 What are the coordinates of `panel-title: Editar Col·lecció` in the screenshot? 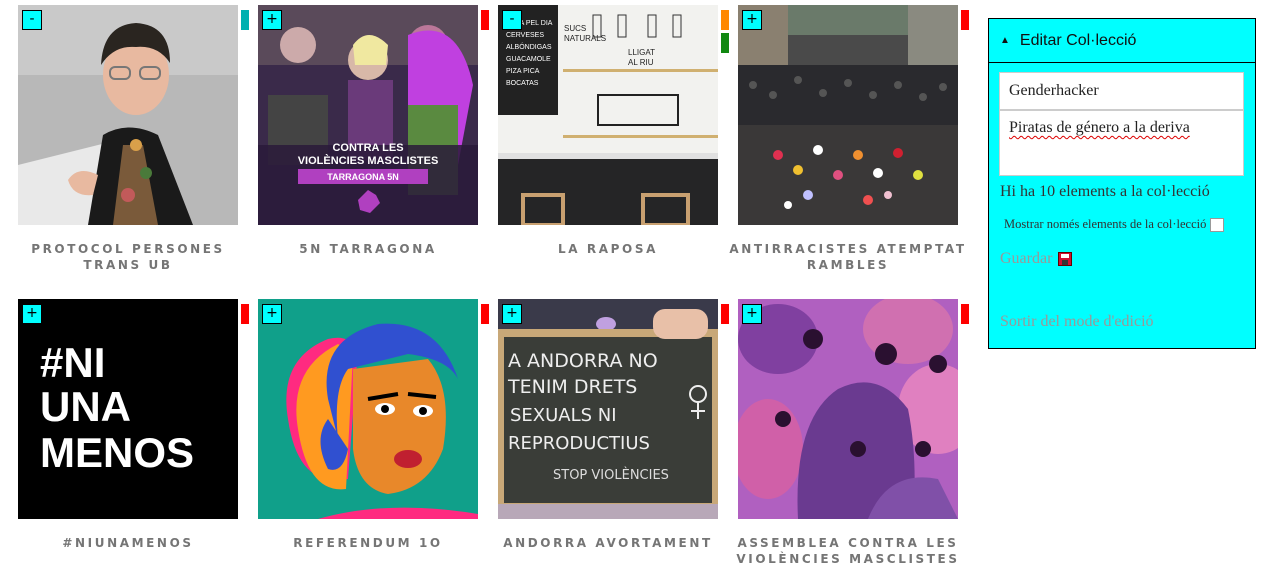 It's located at (1078, 40).